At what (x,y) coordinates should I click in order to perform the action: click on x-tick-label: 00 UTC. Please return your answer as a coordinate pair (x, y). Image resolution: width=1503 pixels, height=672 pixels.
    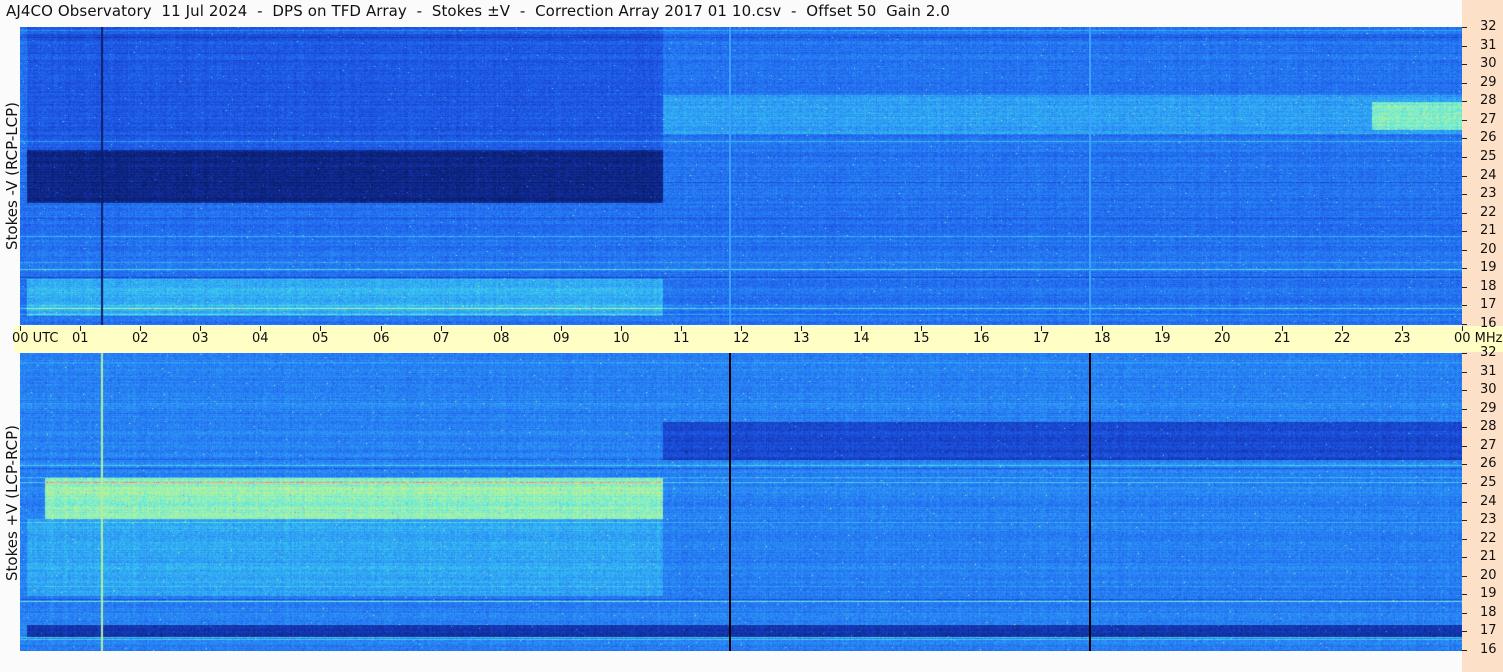
    Looking at the image, I should click on (35, 338).